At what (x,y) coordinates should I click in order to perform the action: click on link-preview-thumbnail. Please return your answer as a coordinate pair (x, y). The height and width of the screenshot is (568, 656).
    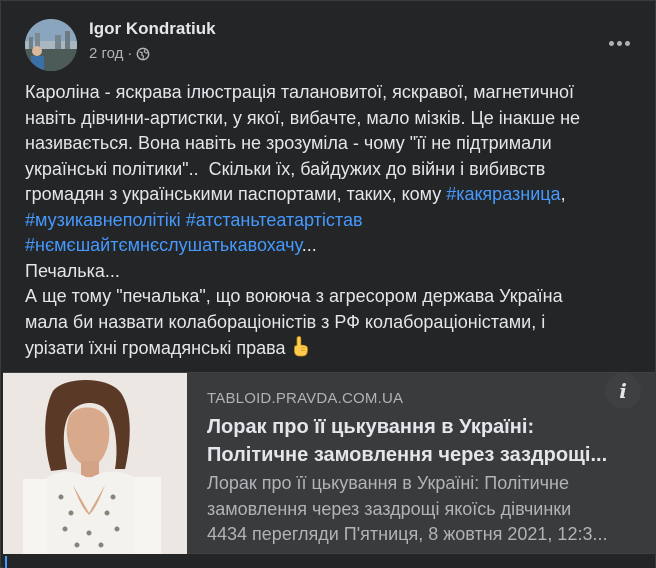
    Looking at the image, I should click on (95, 464).